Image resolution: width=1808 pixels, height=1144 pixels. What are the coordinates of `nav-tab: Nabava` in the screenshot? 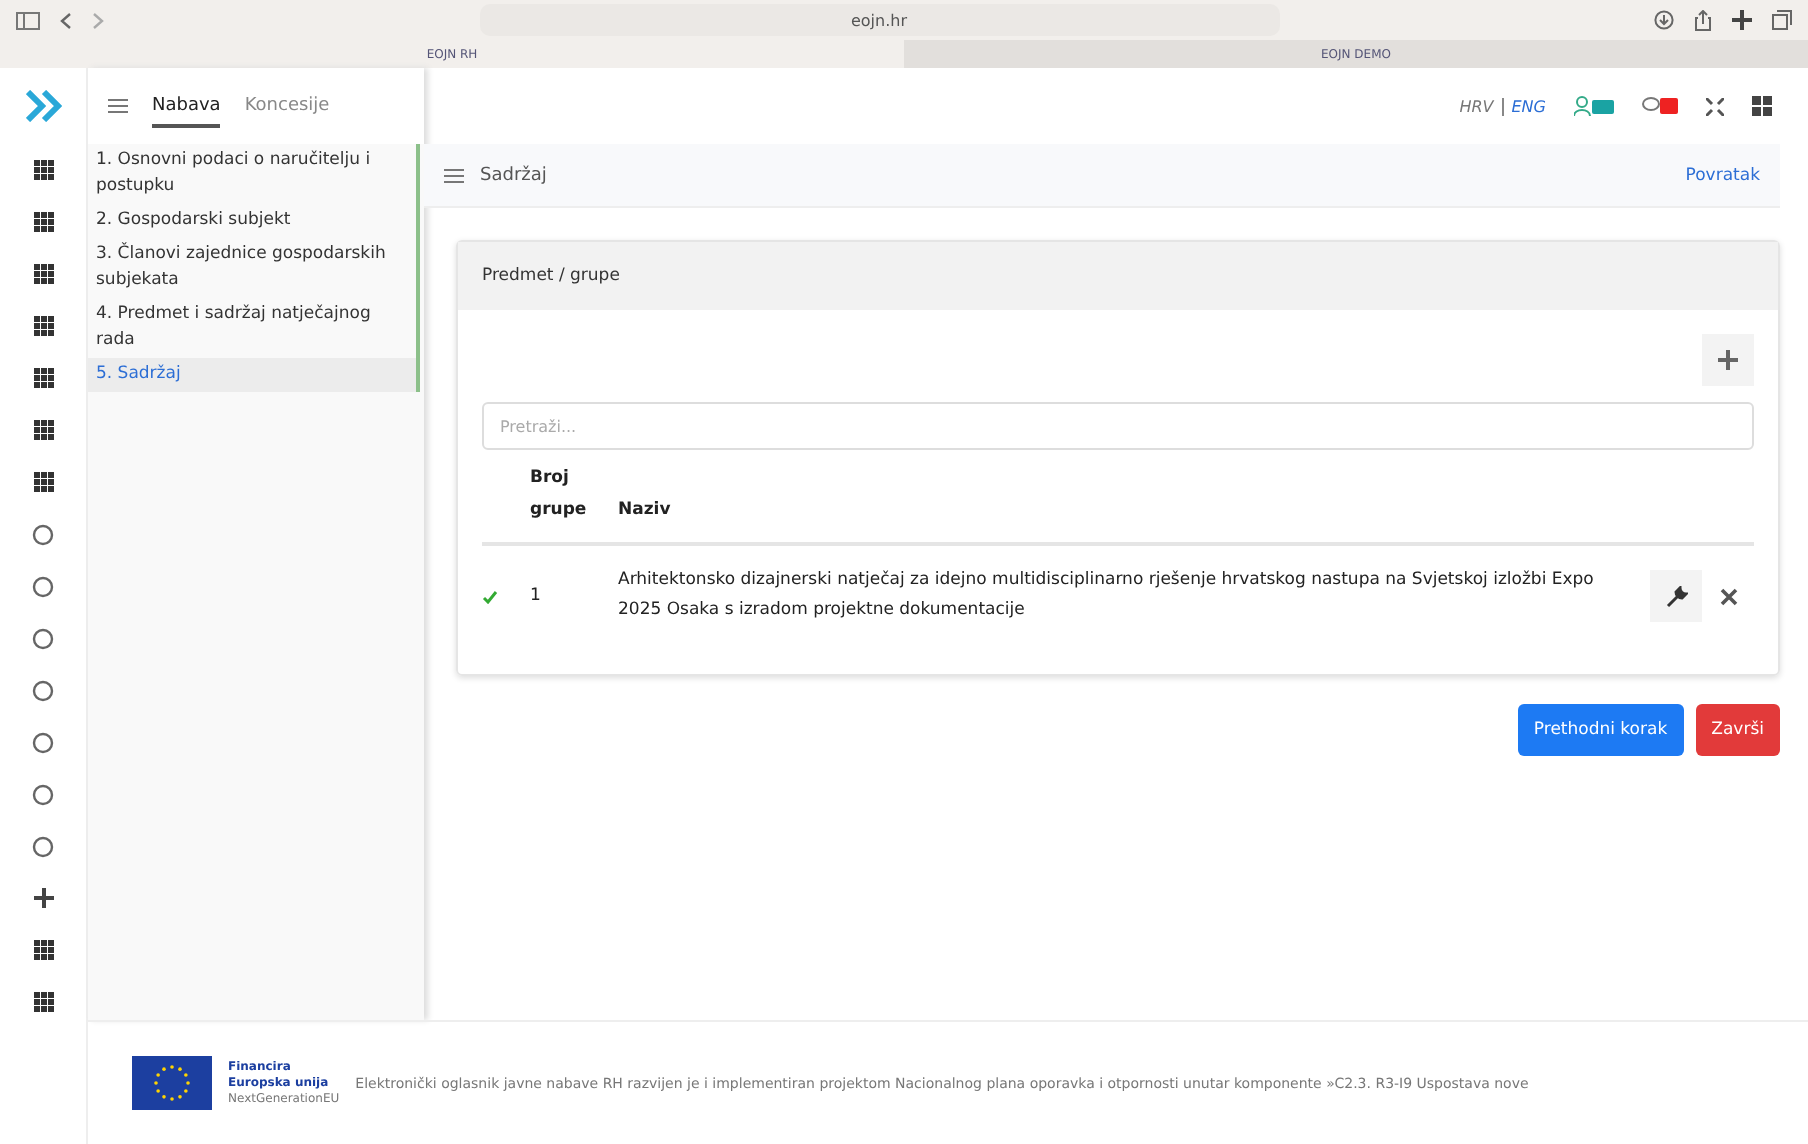 It's located at (186, 106).